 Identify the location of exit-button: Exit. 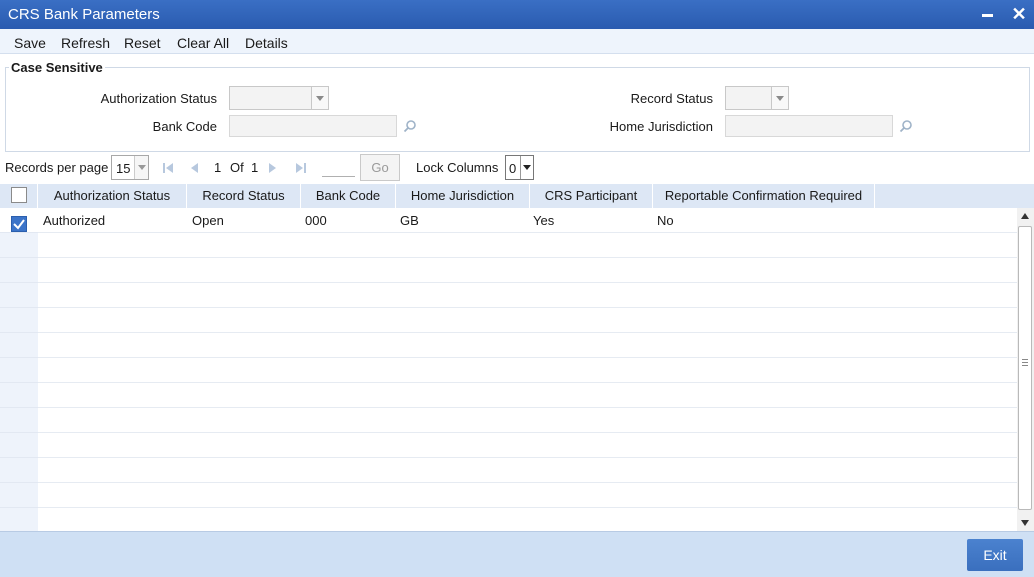
(995, 555).